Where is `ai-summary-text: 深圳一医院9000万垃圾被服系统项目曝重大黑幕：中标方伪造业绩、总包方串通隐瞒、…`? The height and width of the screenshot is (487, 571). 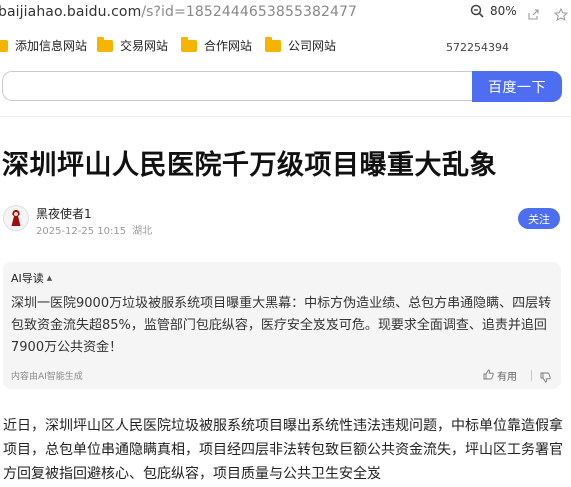
ai-summary-text: 深圳一医院9000万垃圾被服系统项目曝重大黑幕：中标方伪造业绩、总包方串通隐瞒、… is located at coordinates (281, 325).